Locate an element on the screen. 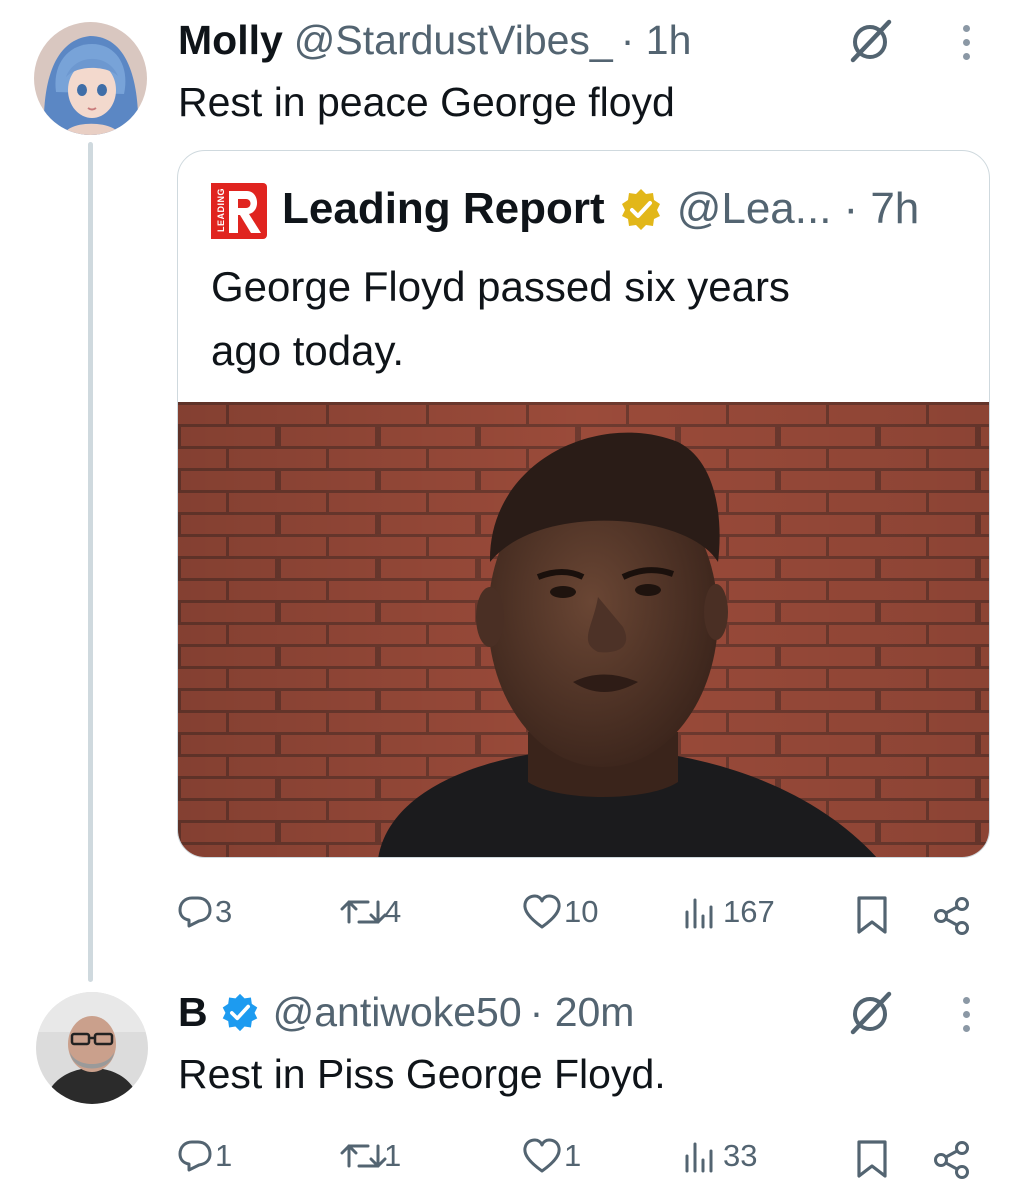 The height and width of the screenshot is (1200, 1025). quote-text-line: George Floyd passed six years is located at coordinates (500, 286).